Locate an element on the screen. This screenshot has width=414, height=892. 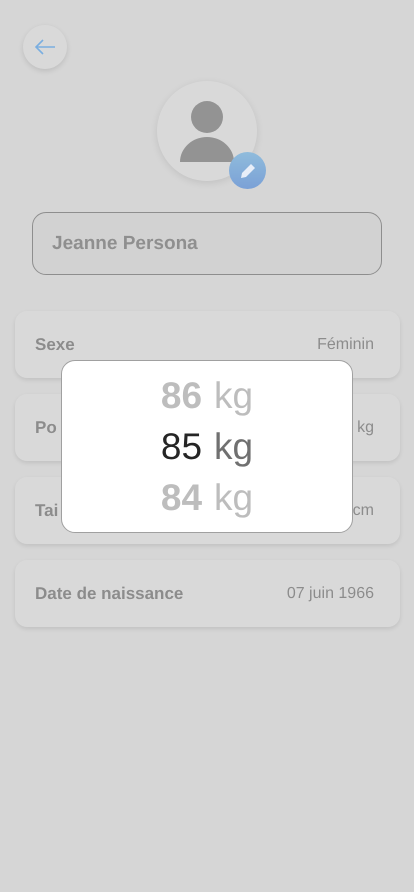
back-arrow-icon is located at coordinates (45, 47).